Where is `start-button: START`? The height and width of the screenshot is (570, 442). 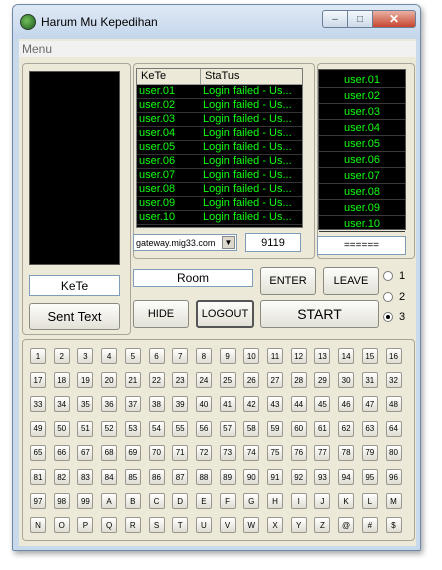 start-button: START is located at coordinates (319, 314).